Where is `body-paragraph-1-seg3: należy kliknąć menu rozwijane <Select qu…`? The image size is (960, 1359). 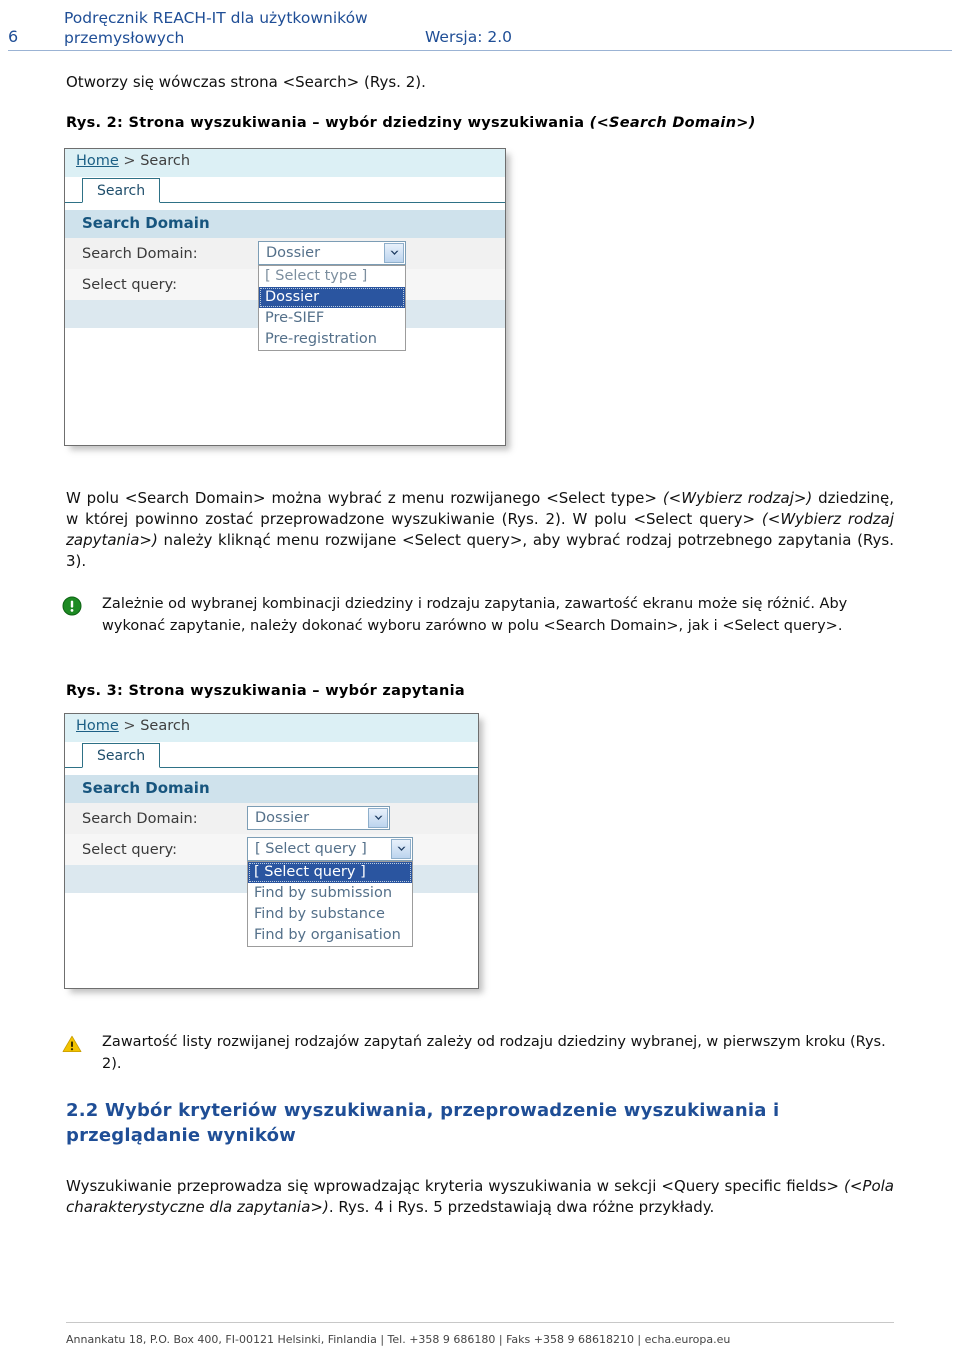
body-paragraph-1-seg3: należy kliknąć menu rozwijane <Select qu… is located at coordinates (480, 550).